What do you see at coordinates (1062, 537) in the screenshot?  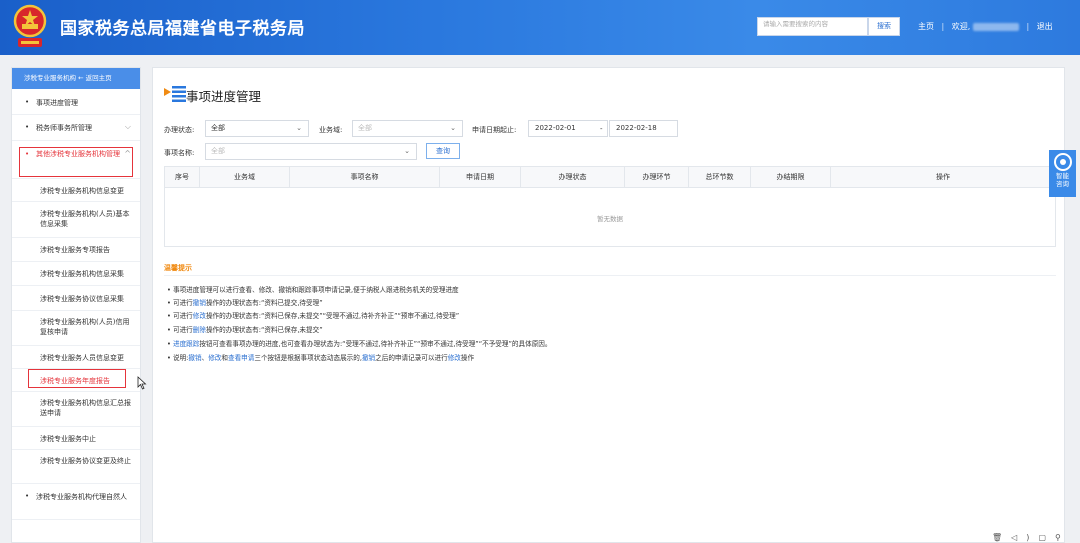 I see `search-icon: ⚲` at bounding box center [1062, 537].